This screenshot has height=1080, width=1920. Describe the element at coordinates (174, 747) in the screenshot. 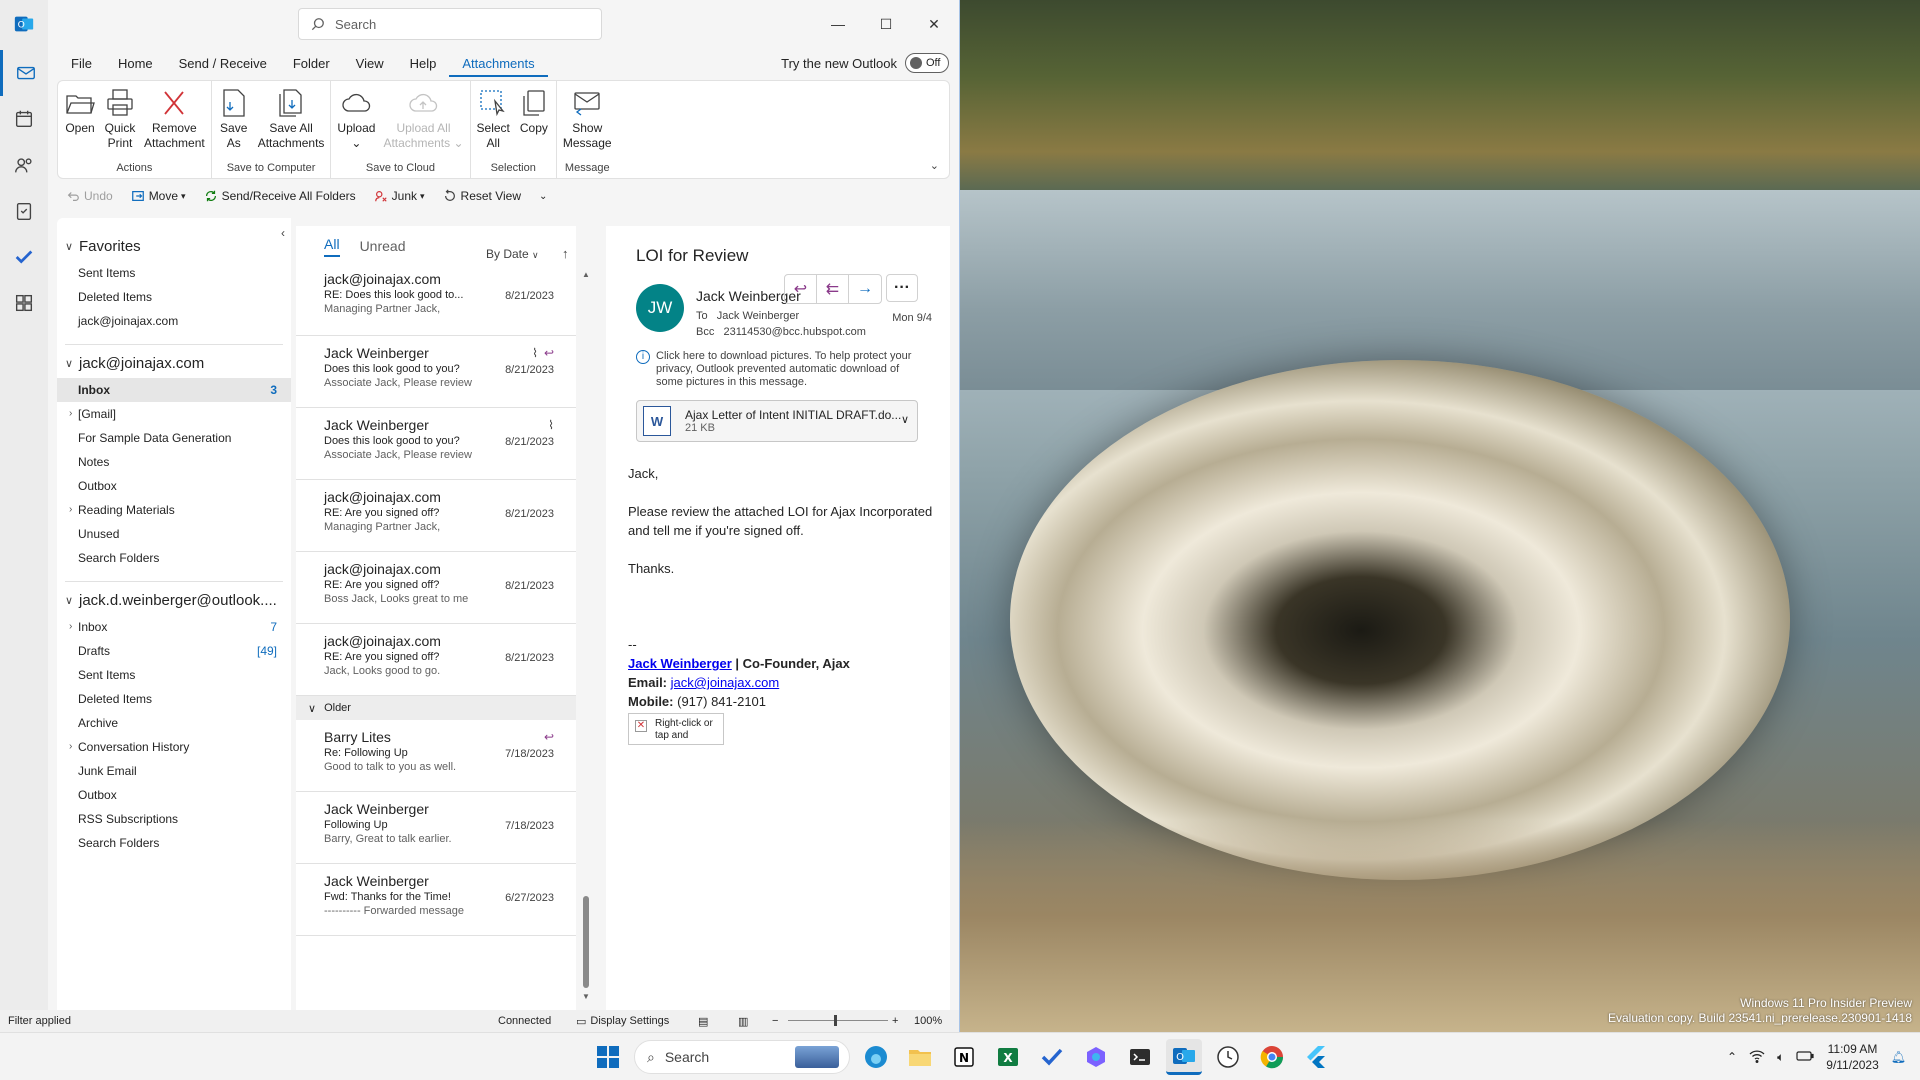

I see `folder-item: › Conversation History` at that location.